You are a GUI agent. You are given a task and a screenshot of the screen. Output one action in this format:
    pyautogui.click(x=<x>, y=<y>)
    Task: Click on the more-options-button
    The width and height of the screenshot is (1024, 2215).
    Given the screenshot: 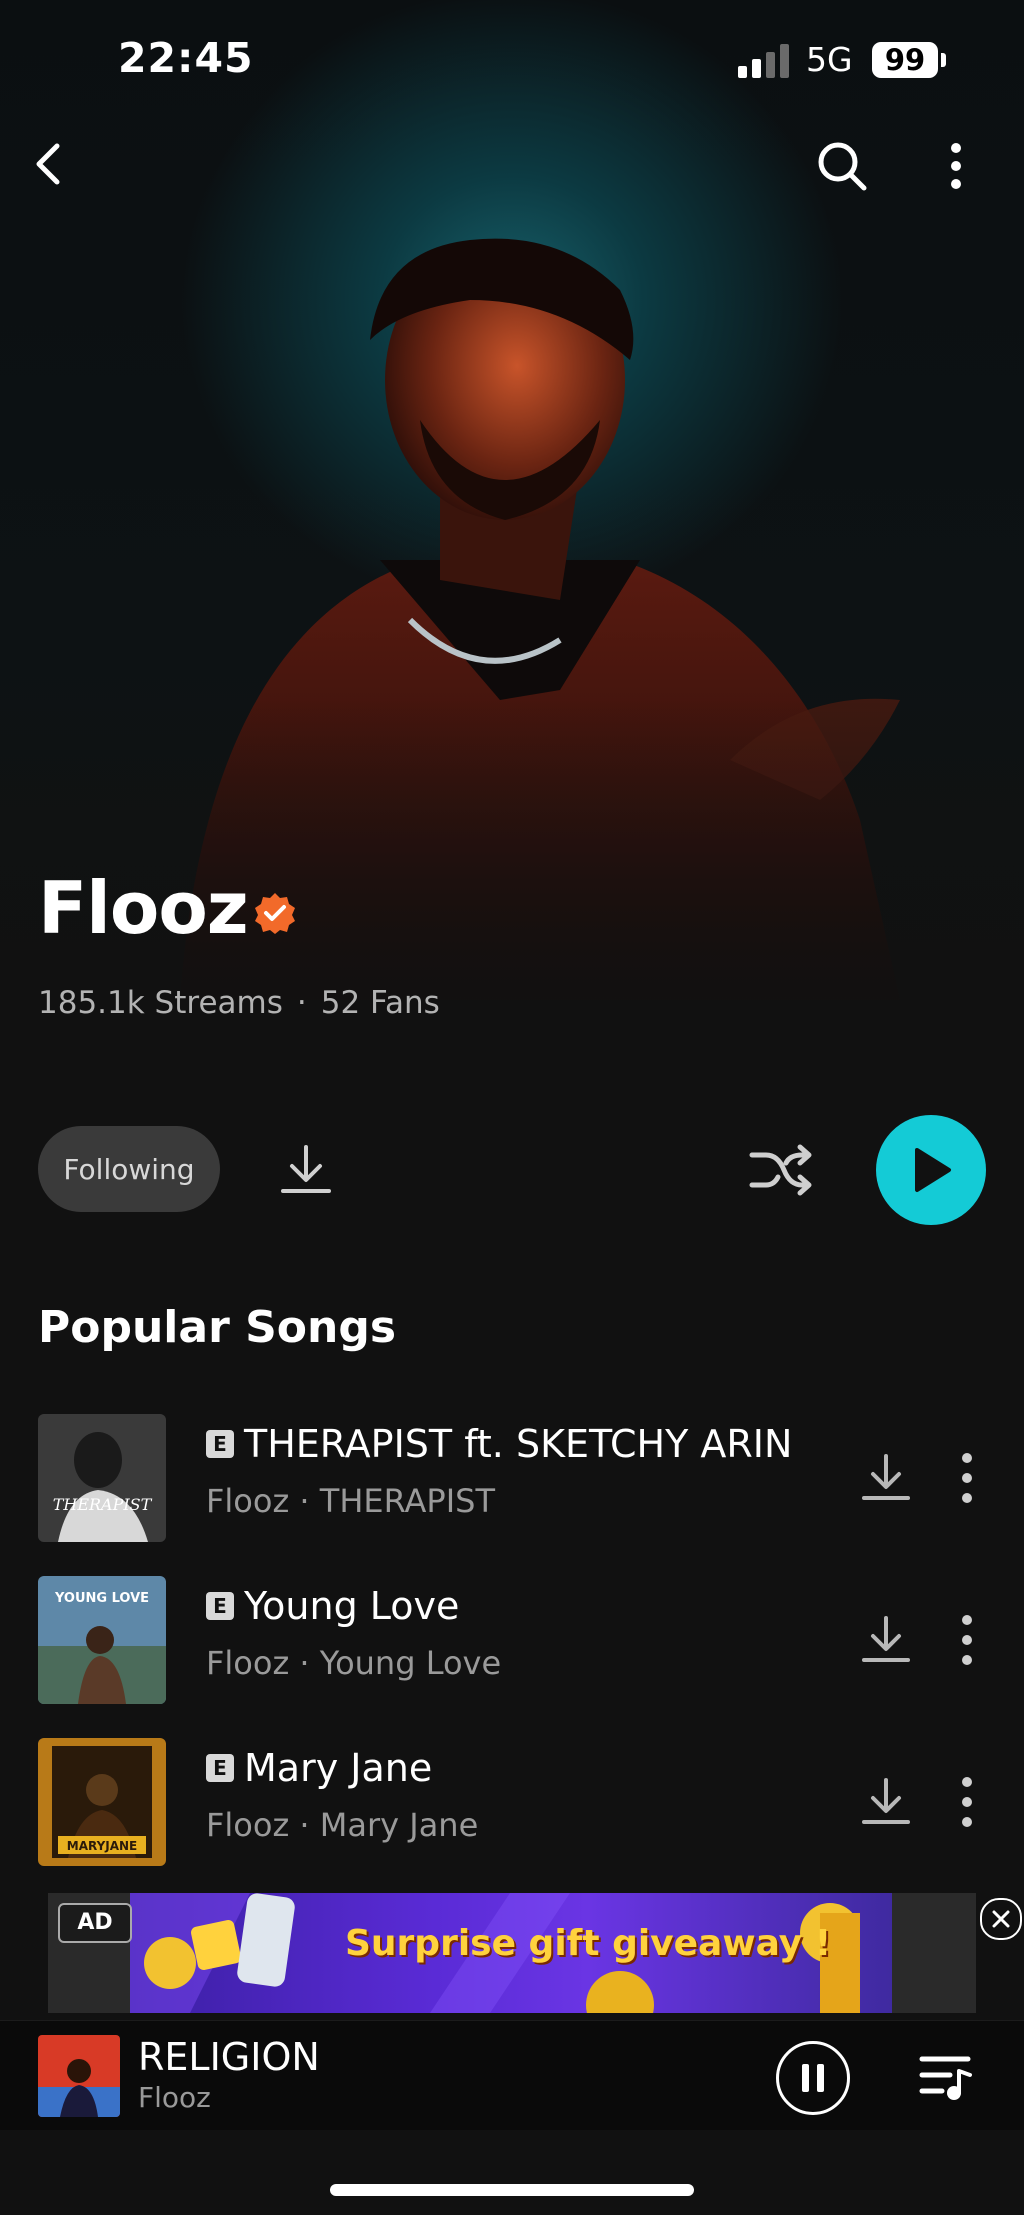 What is the action you would take?
    pyautogui.click(x=956, y=166)
    